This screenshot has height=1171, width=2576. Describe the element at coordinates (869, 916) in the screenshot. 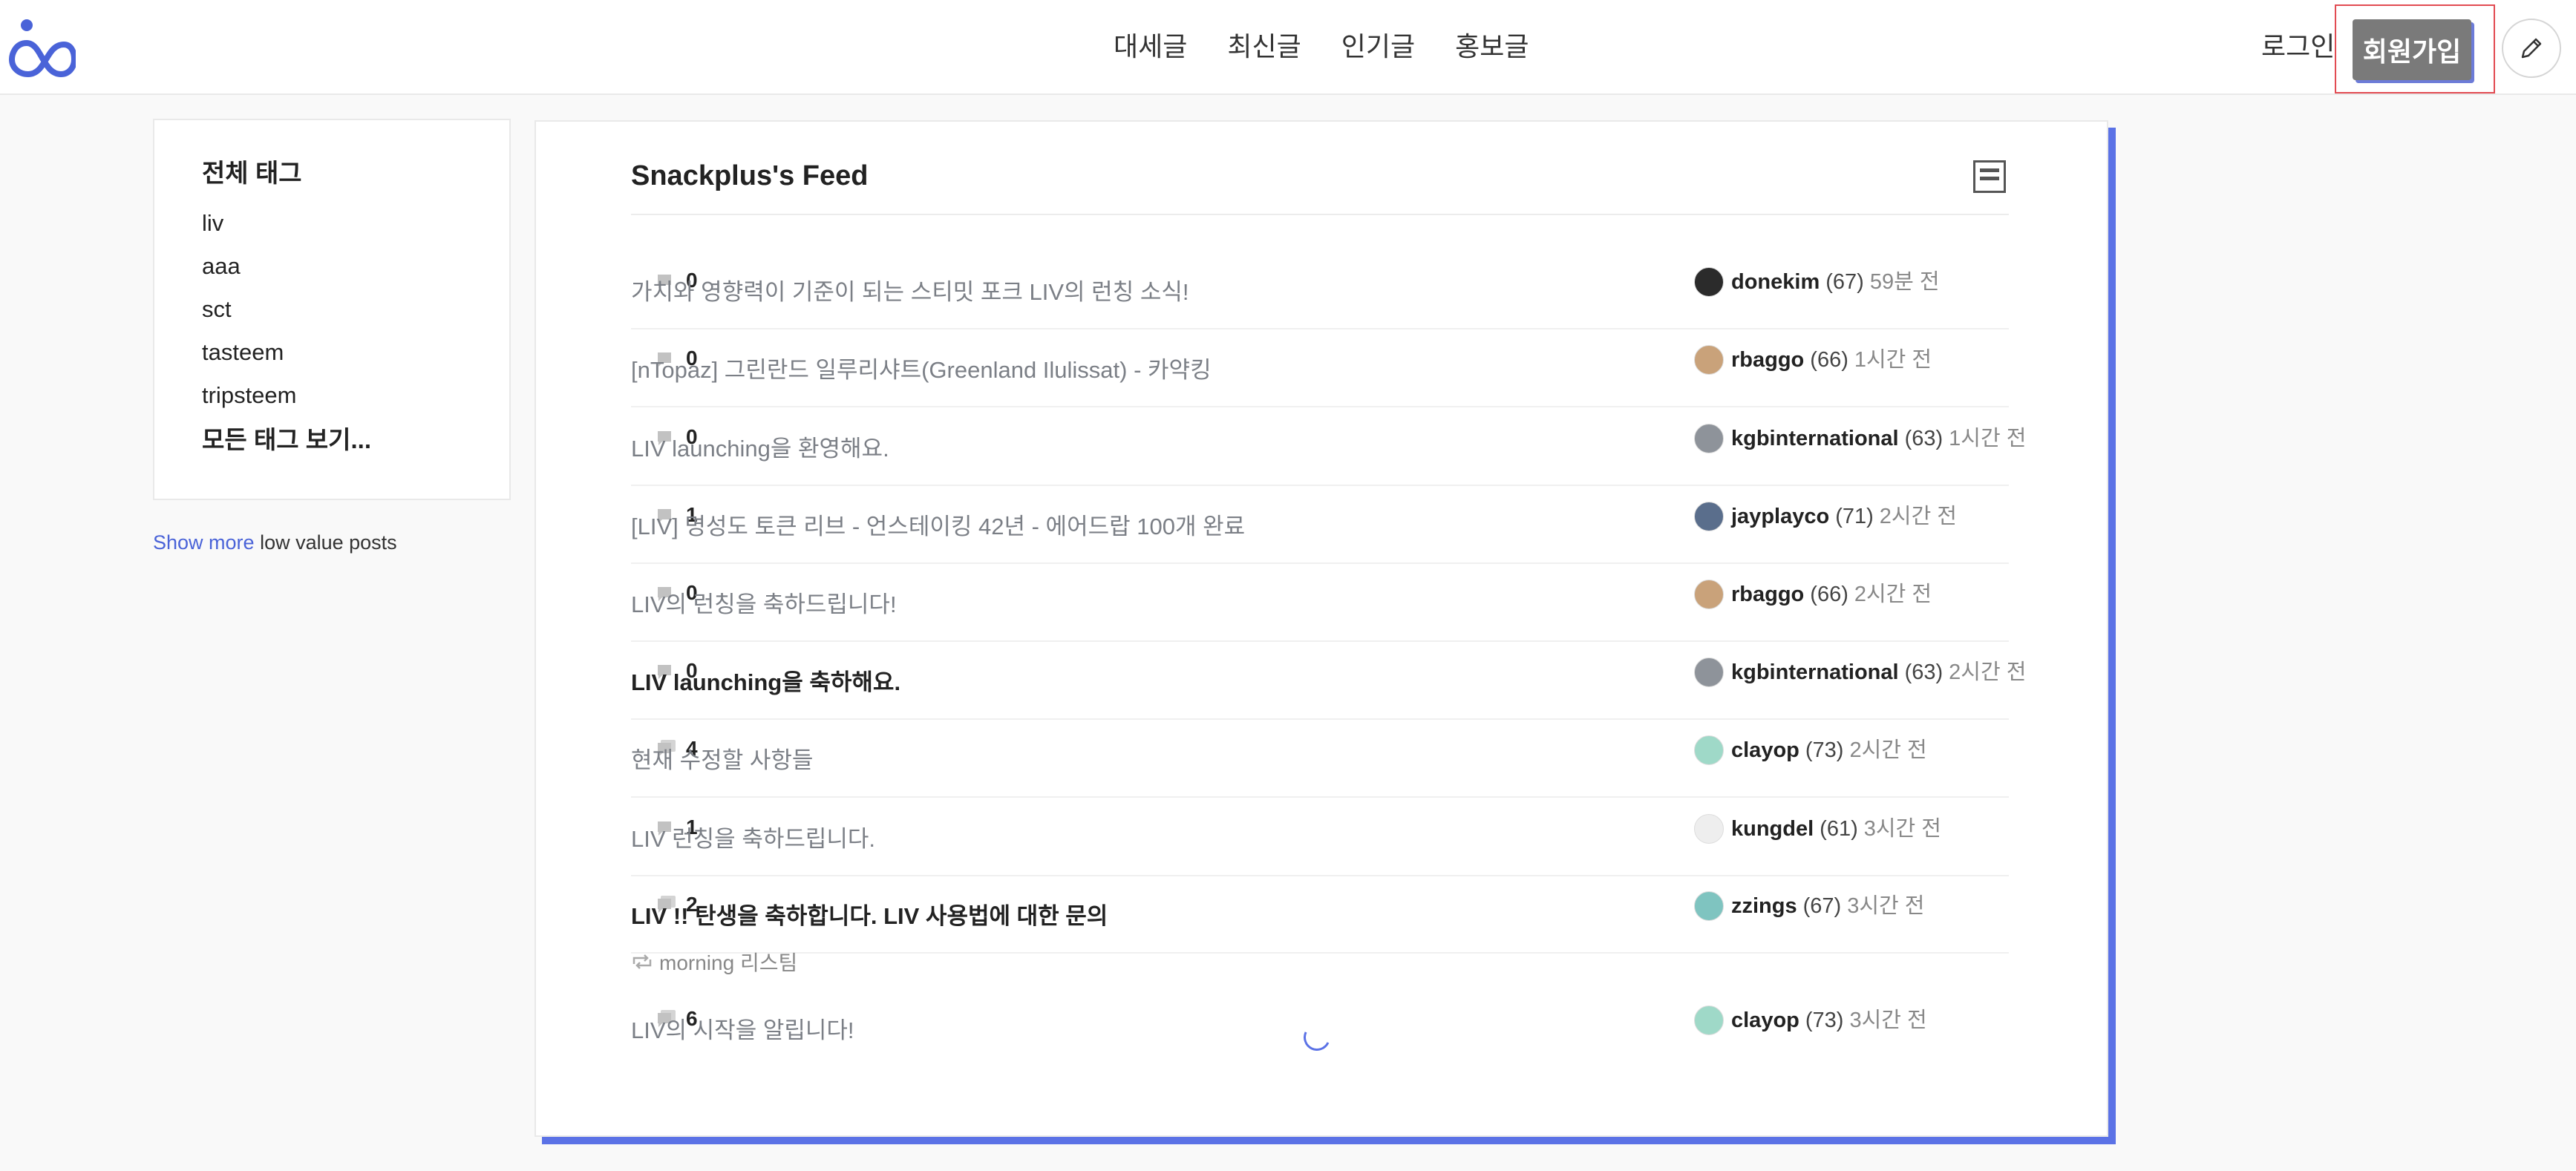

I see `post-title-link: LIV !! 탄생을 축하합니다. LIV 사용법에 대한 문의` at that location.